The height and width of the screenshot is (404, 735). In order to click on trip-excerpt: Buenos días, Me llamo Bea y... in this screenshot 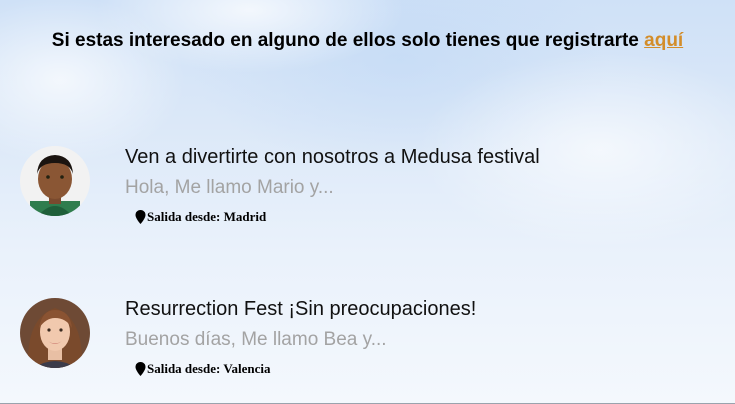, I will do `click(256, 339)`.